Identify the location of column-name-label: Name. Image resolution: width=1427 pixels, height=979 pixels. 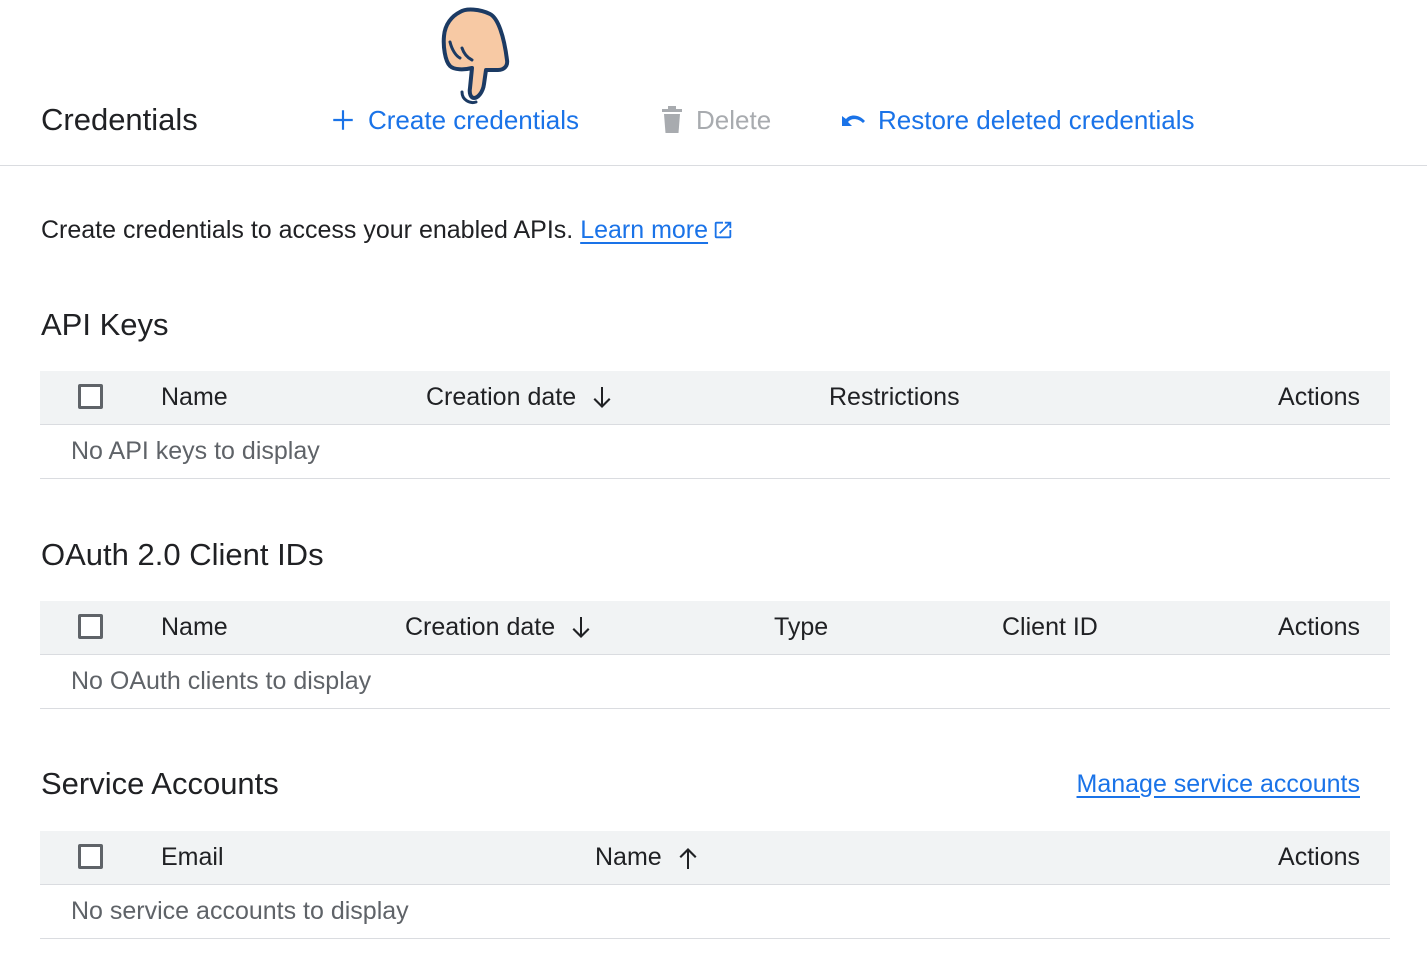
(628, 857).